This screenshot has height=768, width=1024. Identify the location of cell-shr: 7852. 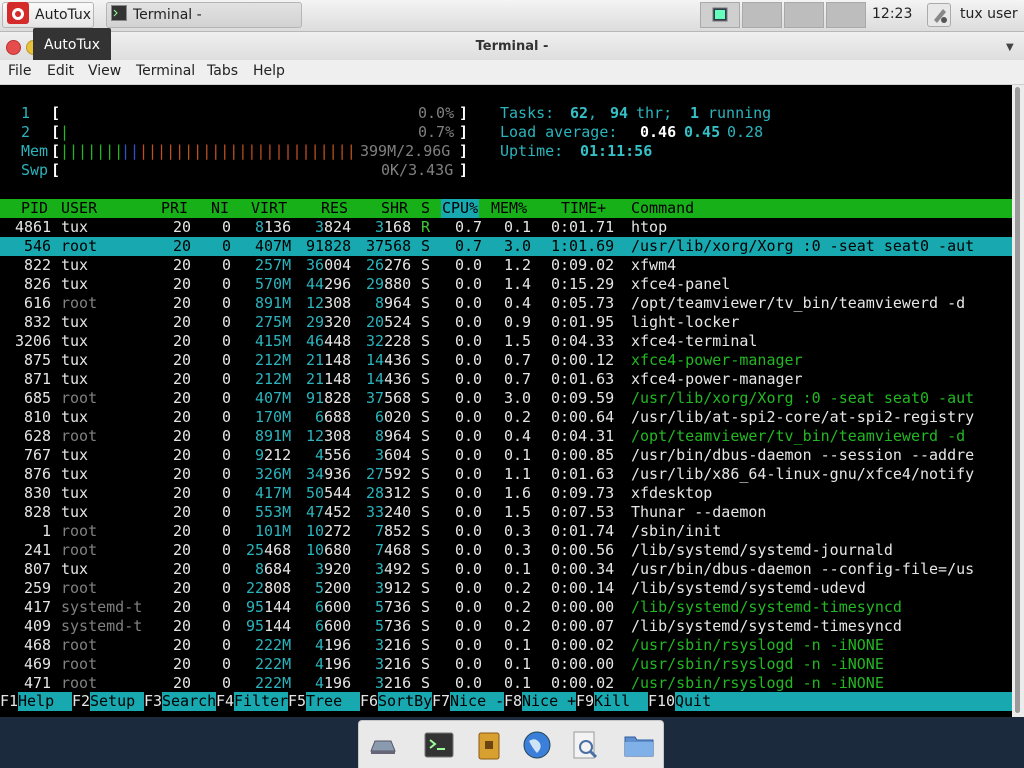
(393, 531).